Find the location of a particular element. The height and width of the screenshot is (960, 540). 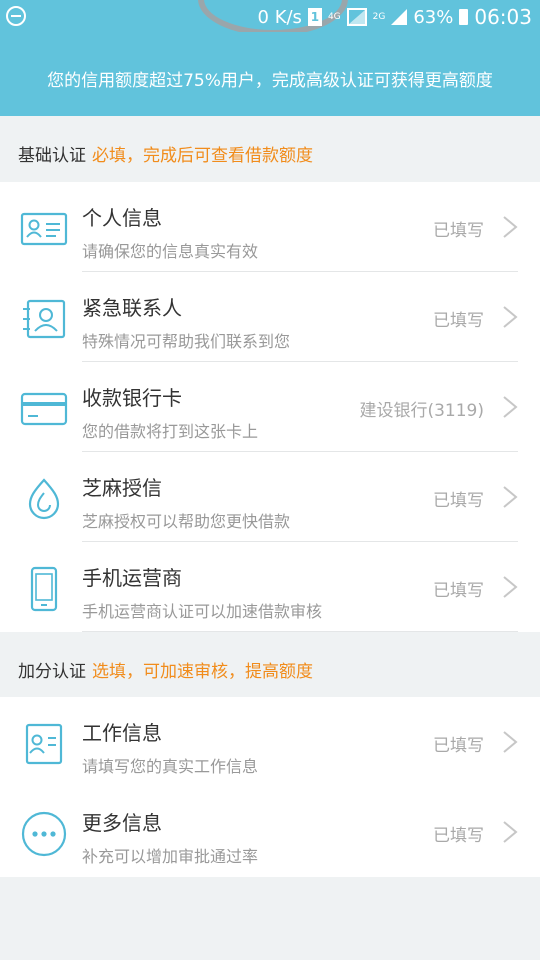

bonus-section-label: 加分认证 is located at coordinates (52, 672).